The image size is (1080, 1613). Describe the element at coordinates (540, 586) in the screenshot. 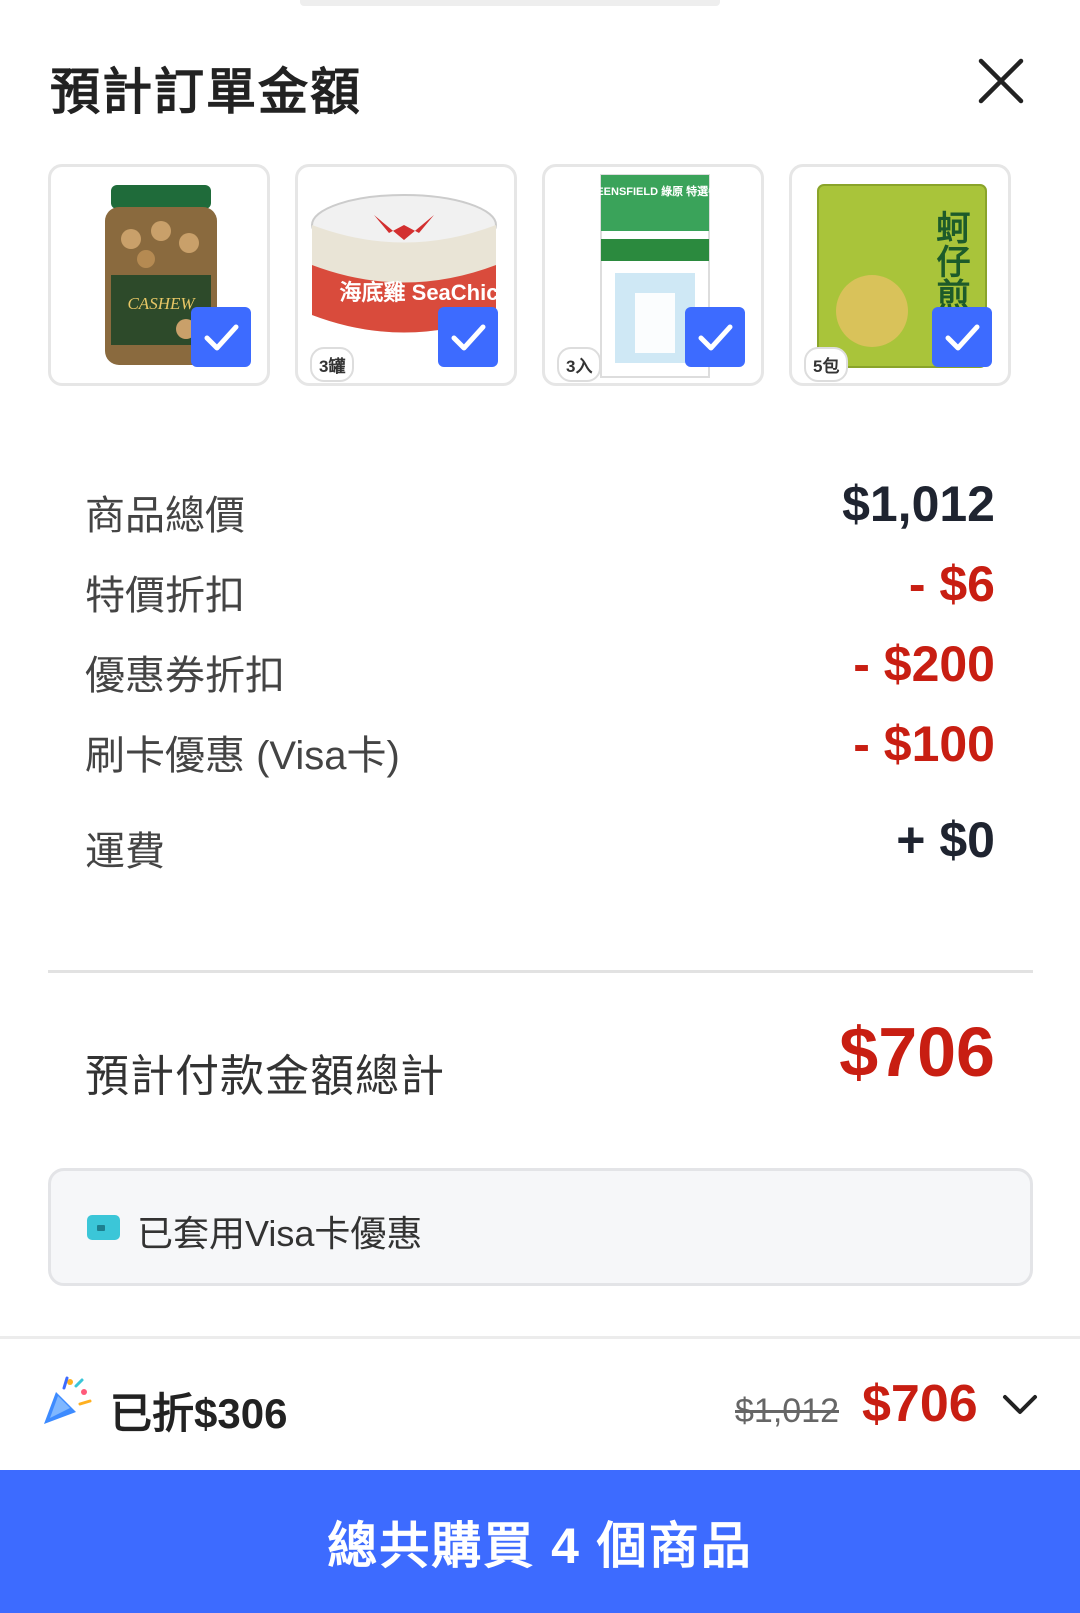

I see `row-special-discount: 特價折扣 - $6` at that location.